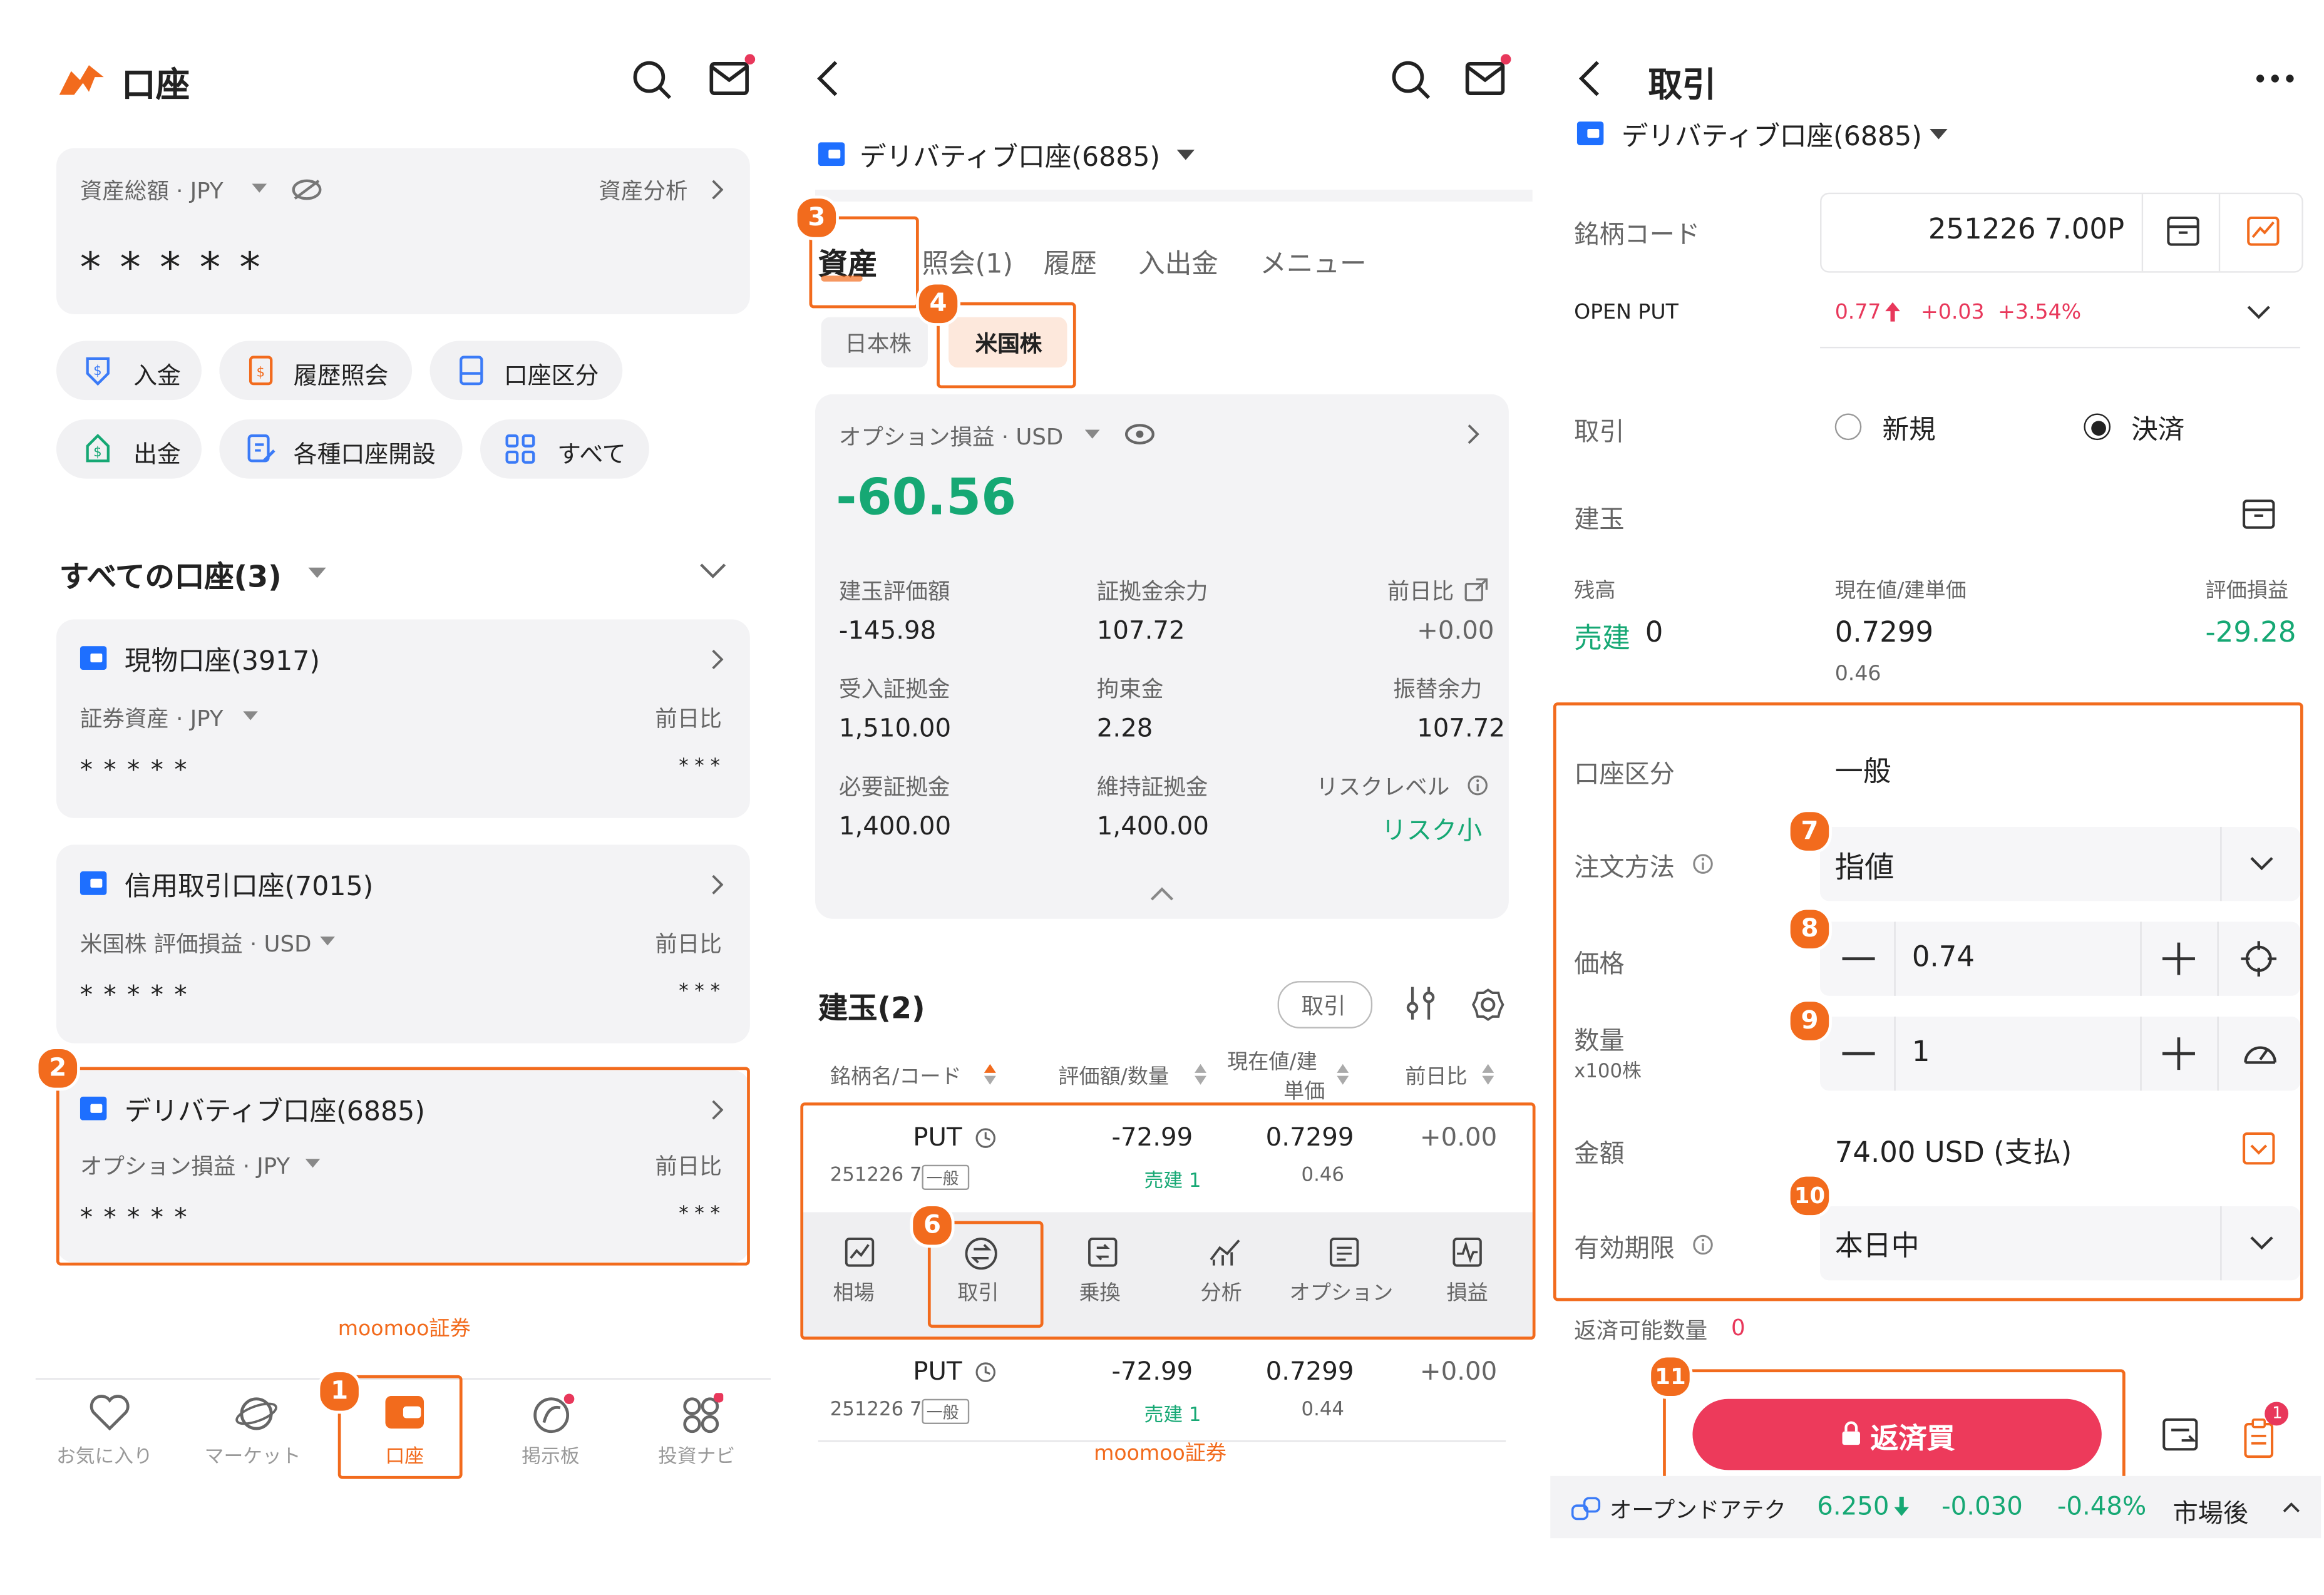 The height and width of the screenshot is (1595, 2324). What do you see at coordinates (2219, 233) in the screenshot?
I see `symbol-divider` at bounding box center [2219, 233].